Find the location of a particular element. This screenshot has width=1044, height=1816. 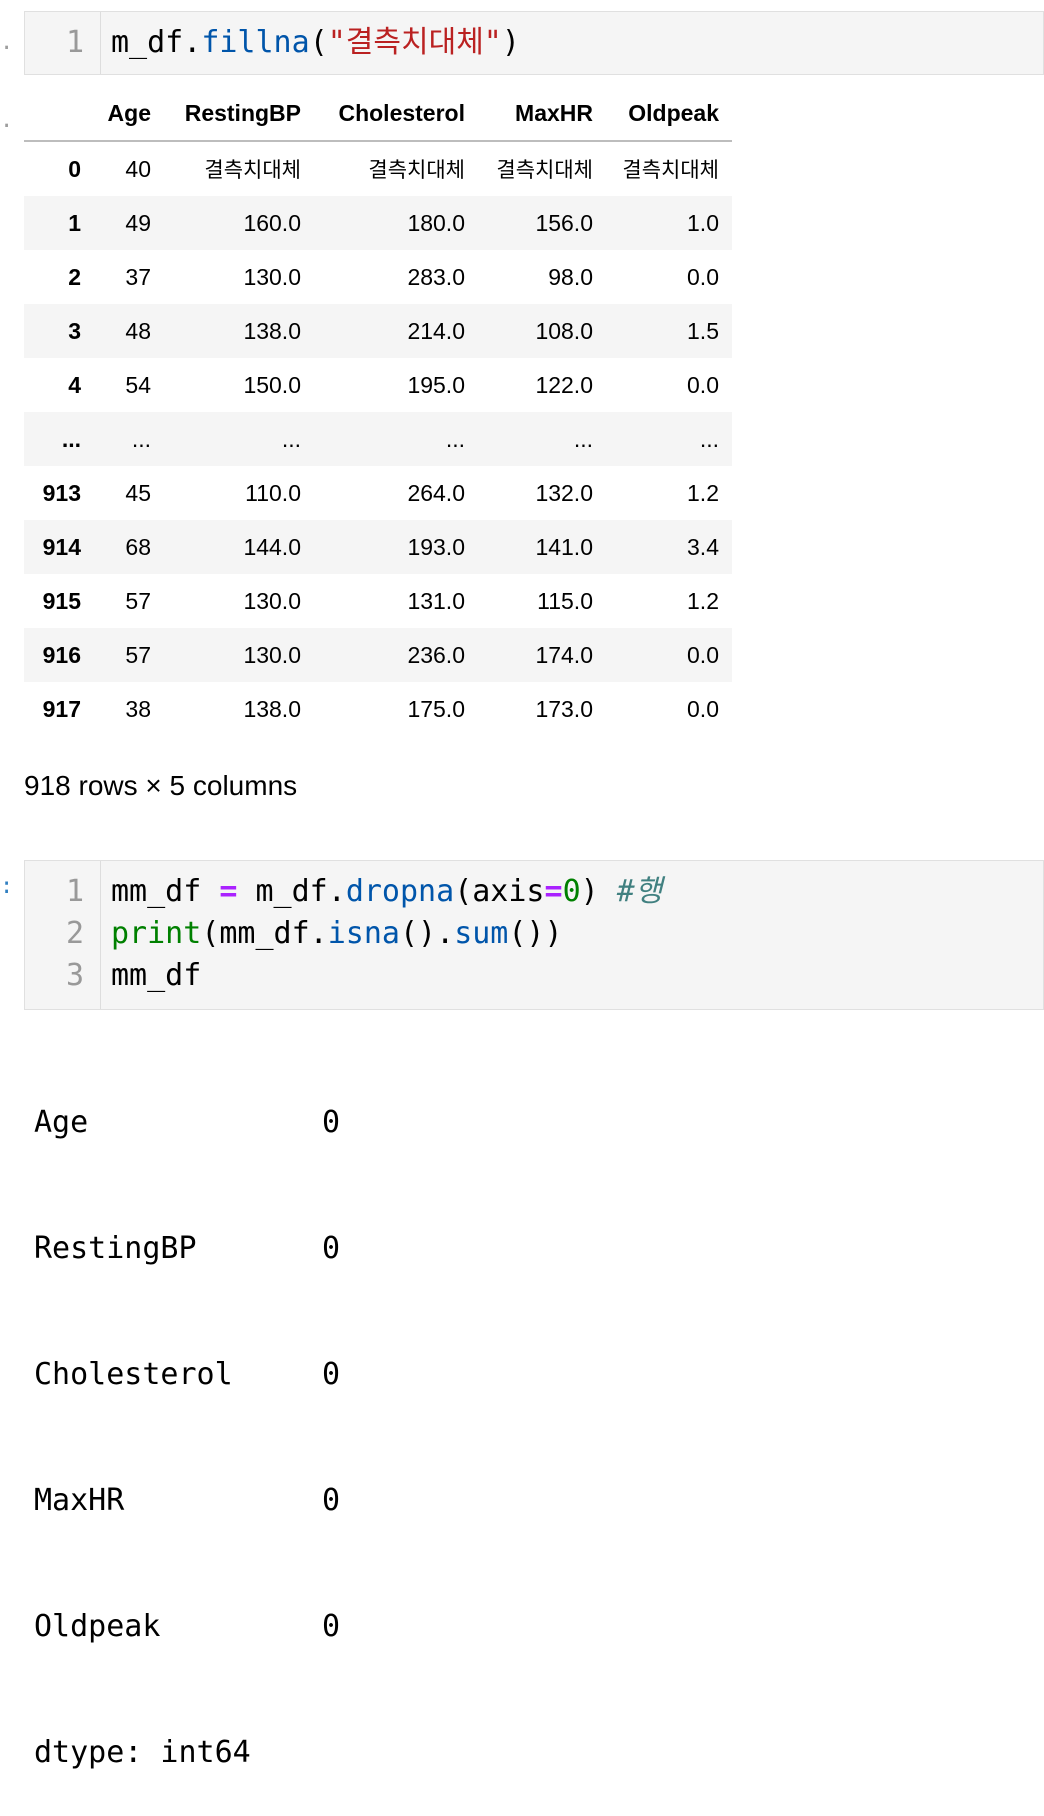

table-header-row: Age RestingBP Cholesterol MaxHR Oldpeak is located at coordinates (378, 114).